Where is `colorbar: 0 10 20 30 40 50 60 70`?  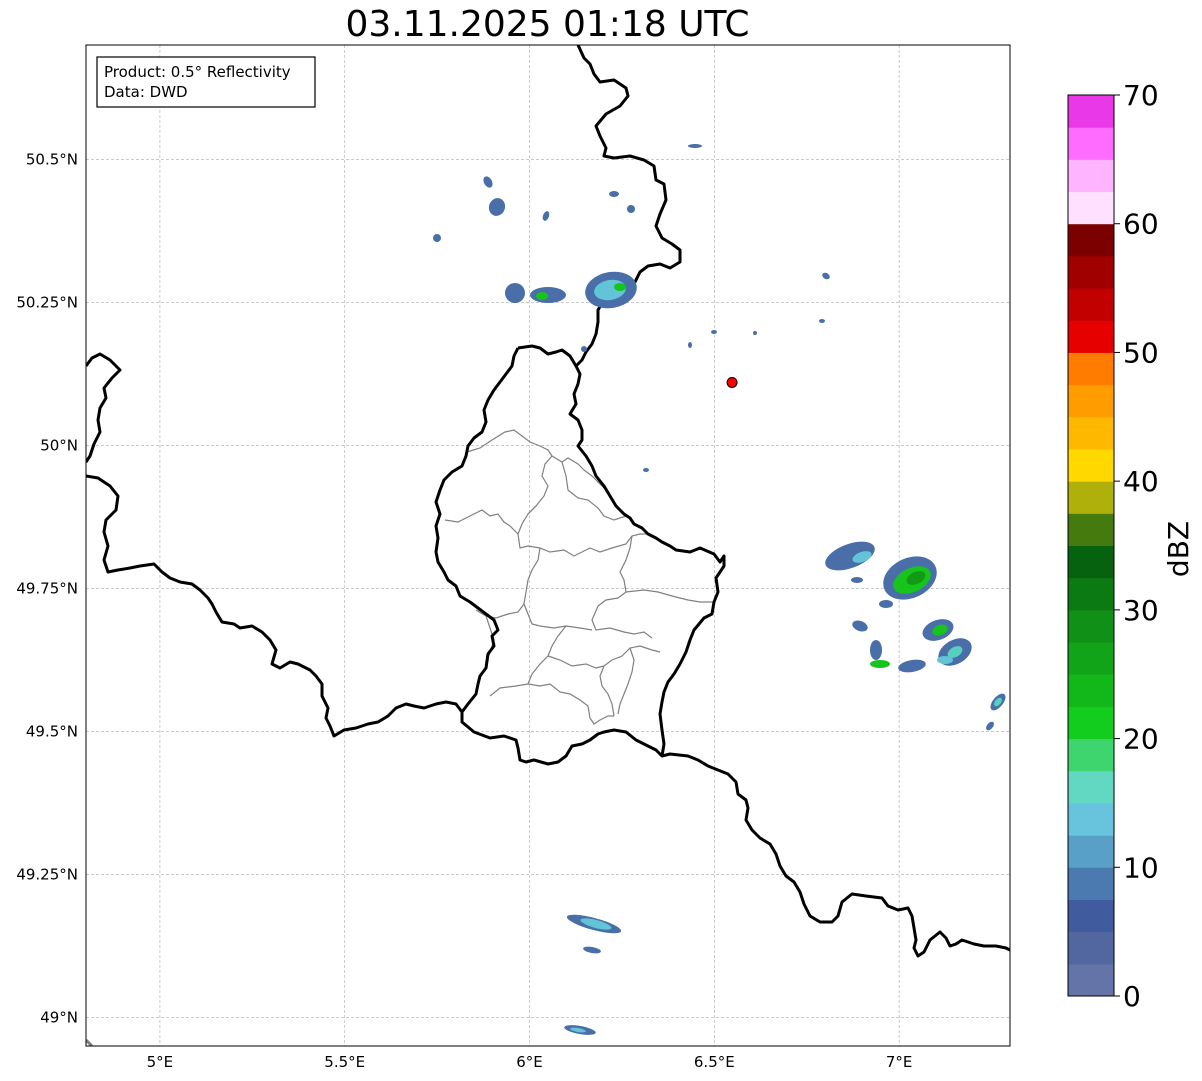
colorbar: 0 10 20 30 40 50 60 70 is located at coordinates (1113, 546).